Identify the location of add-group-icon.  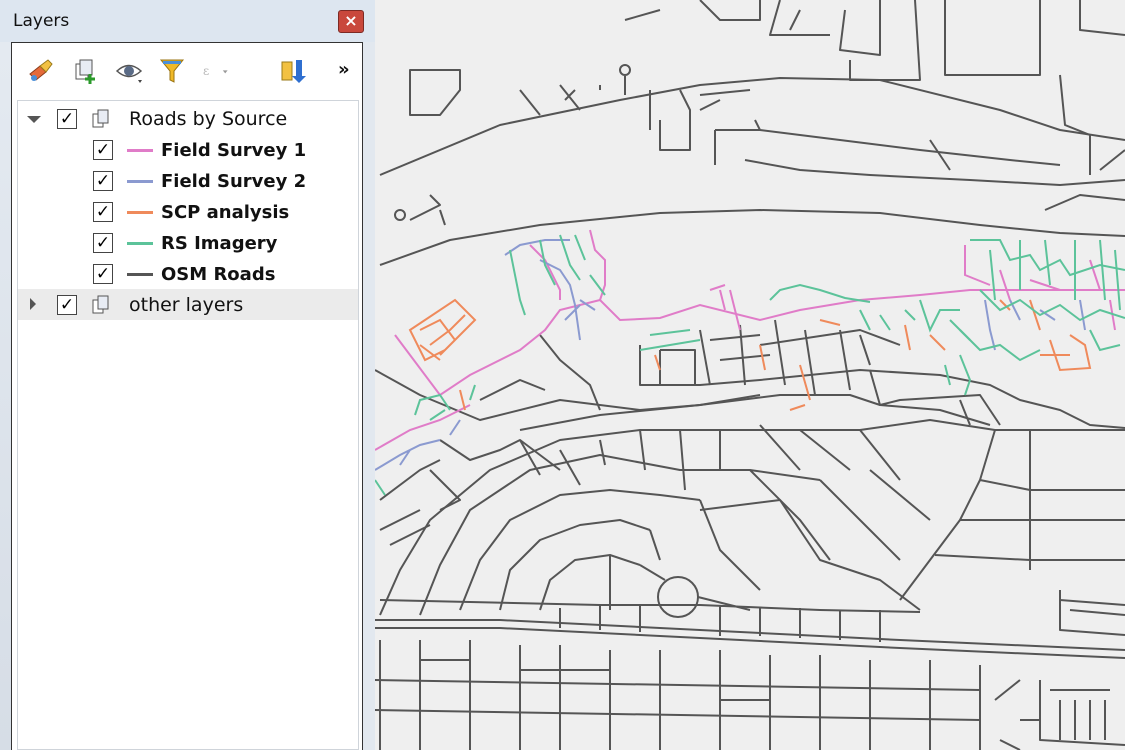
(85, 71).